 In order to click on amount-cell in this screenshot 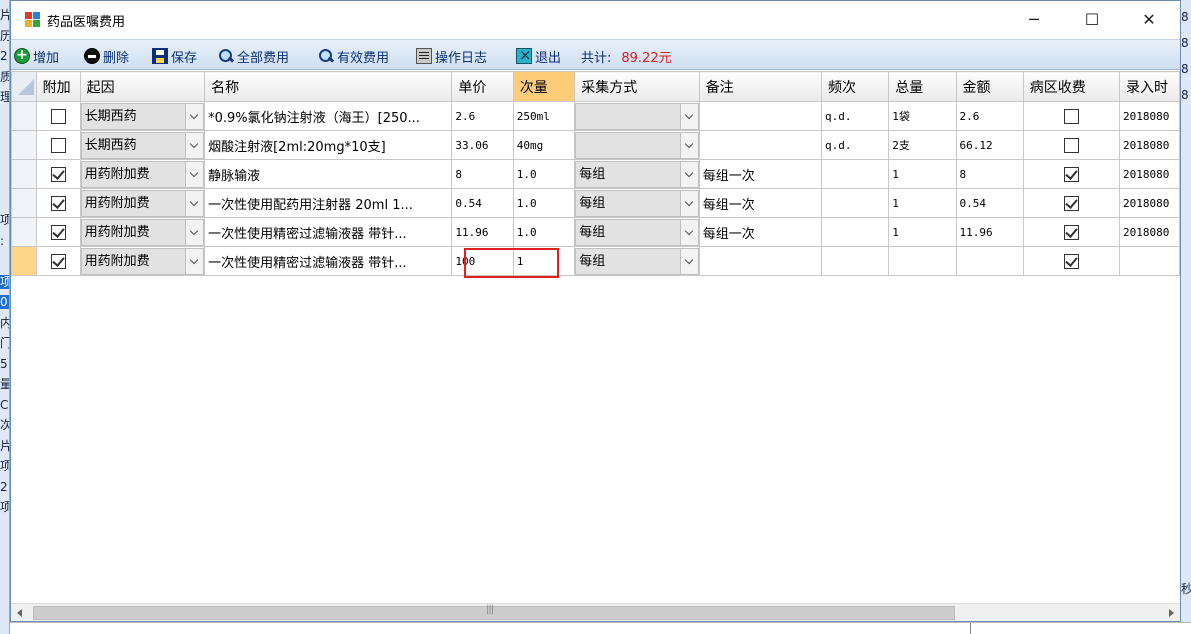, I will do `click(989, 261)`.